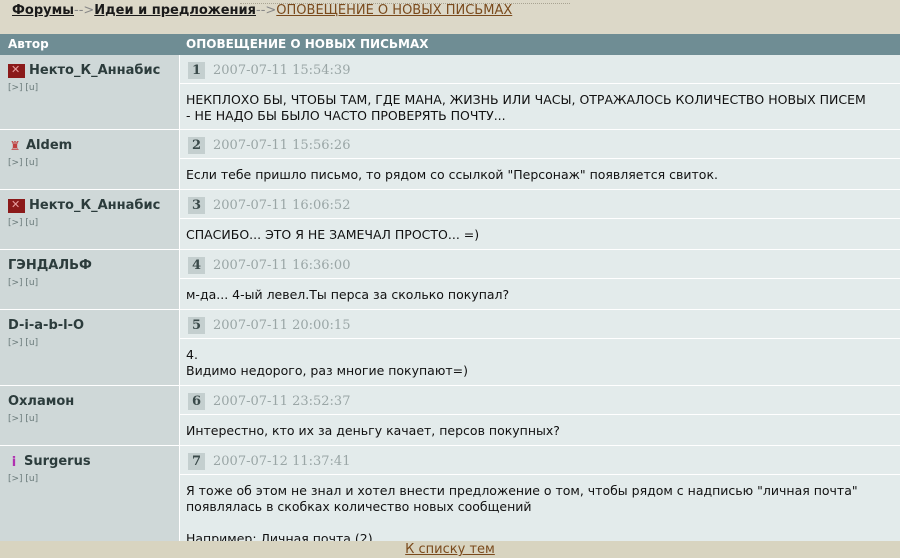 This screenshot has height=559, width=900. I want to click on author-cell: Охламон [>] [u], so click(90, 415).